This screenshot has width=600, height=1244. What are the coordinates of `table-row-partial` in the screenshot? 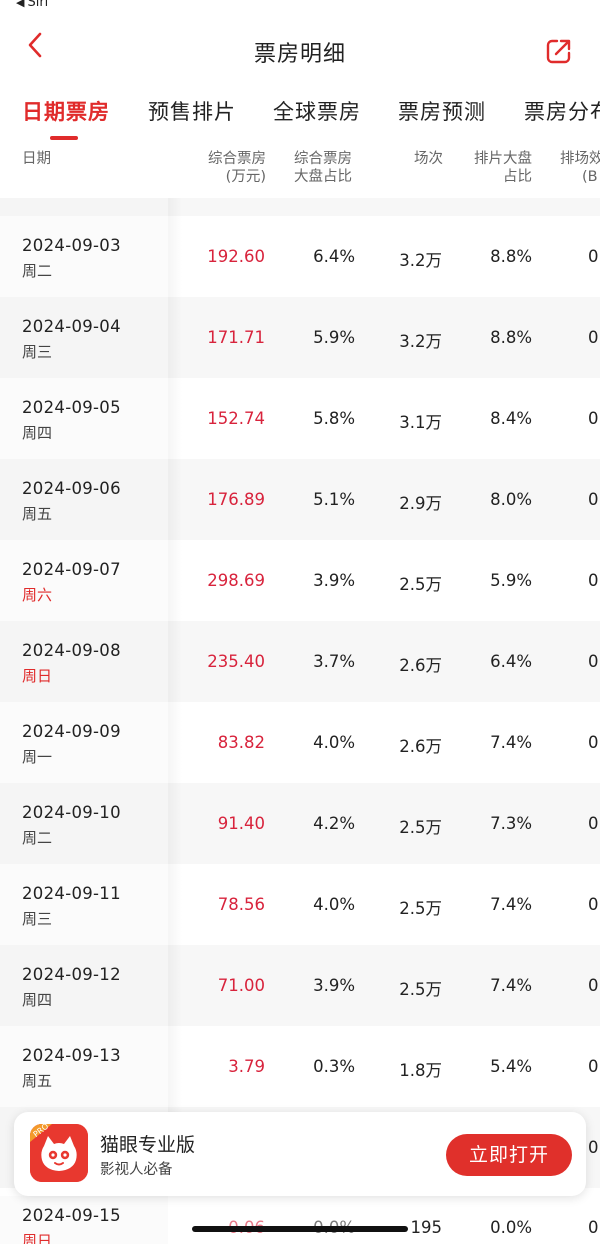 It's located at (300, 207).